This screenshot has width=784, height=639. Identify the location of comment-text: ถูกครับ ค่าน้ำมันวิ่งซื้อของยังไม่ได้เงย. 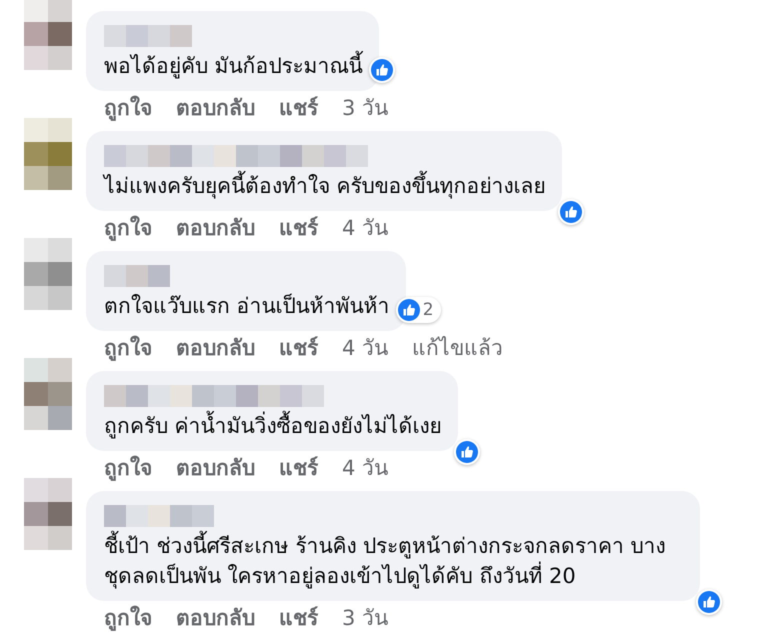
(273, 426).